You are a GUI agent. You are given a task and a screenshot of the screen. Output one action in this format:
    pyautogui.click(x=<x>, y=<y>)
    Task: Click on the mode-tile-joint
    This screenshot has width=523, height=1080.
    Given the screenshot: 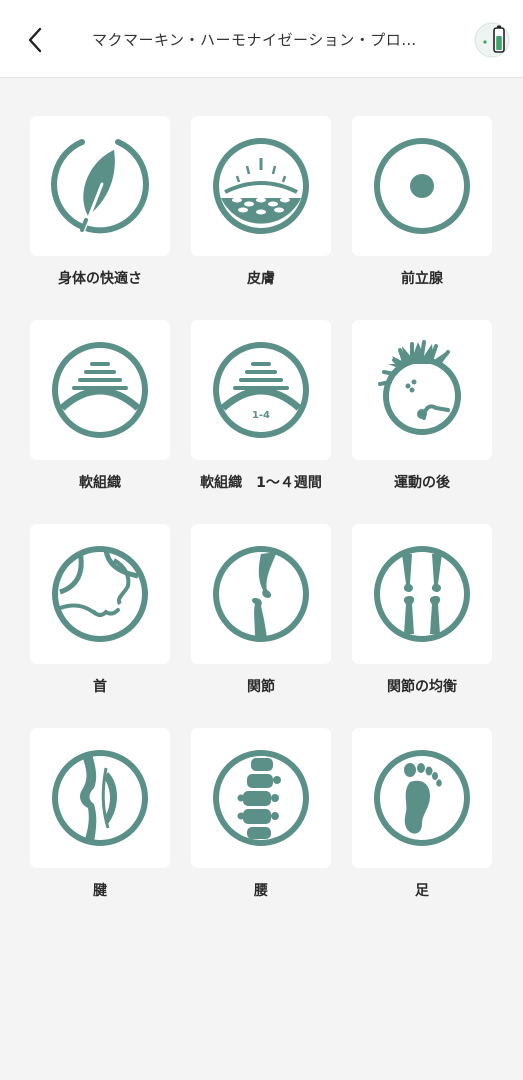 What is the action you would take?
    pyautogui.click(x=261, y=594)
    